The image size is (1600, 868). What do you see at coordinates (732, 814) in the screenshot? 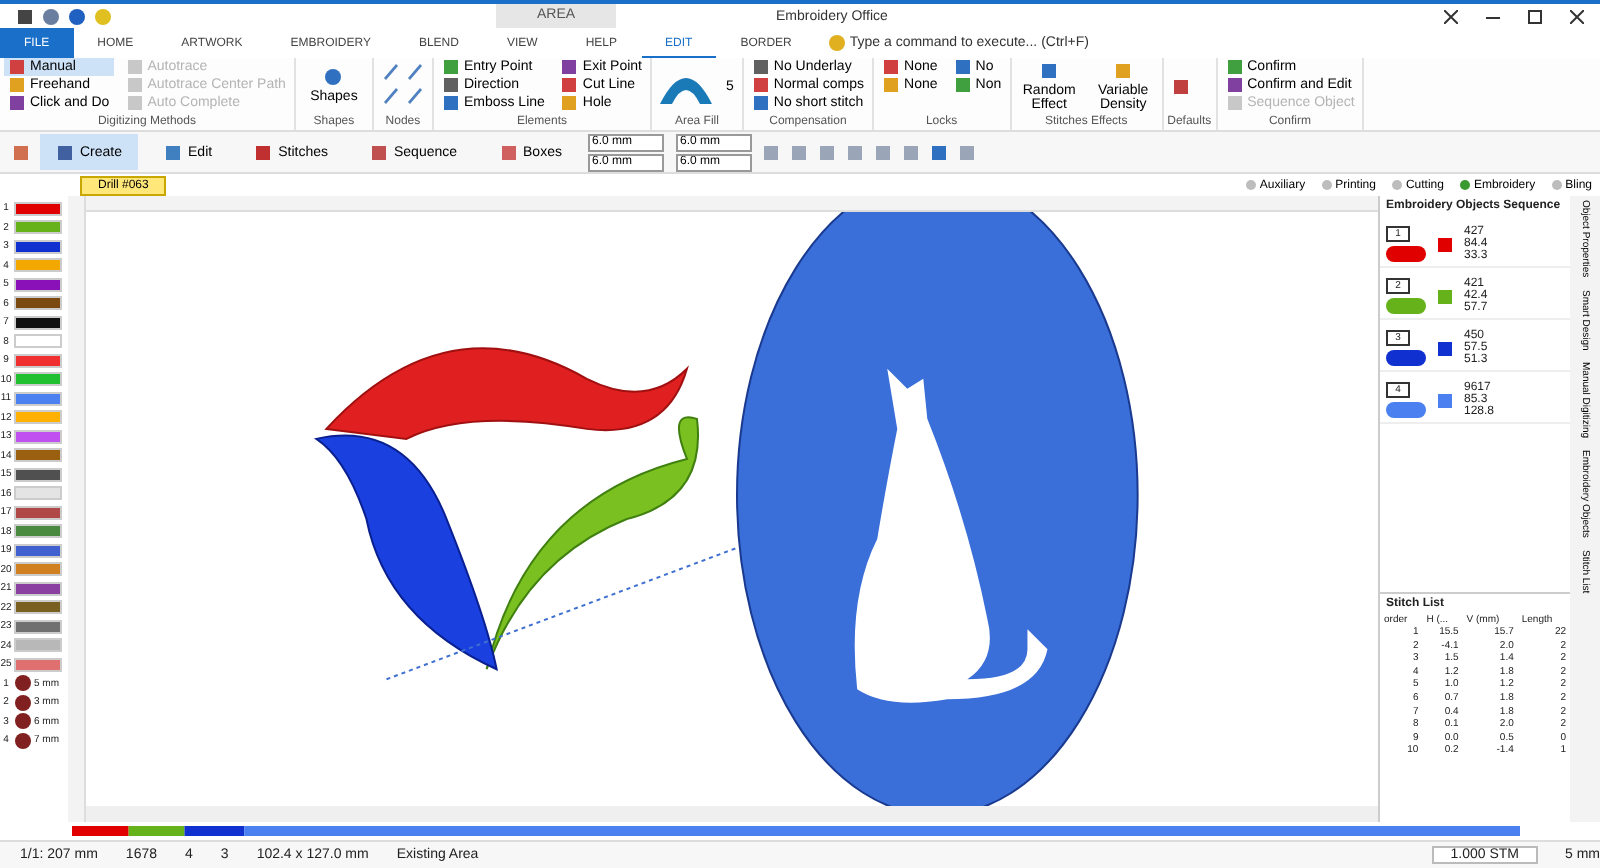
I see `horizontal-scrollbar` at bounding box center [732, 814].